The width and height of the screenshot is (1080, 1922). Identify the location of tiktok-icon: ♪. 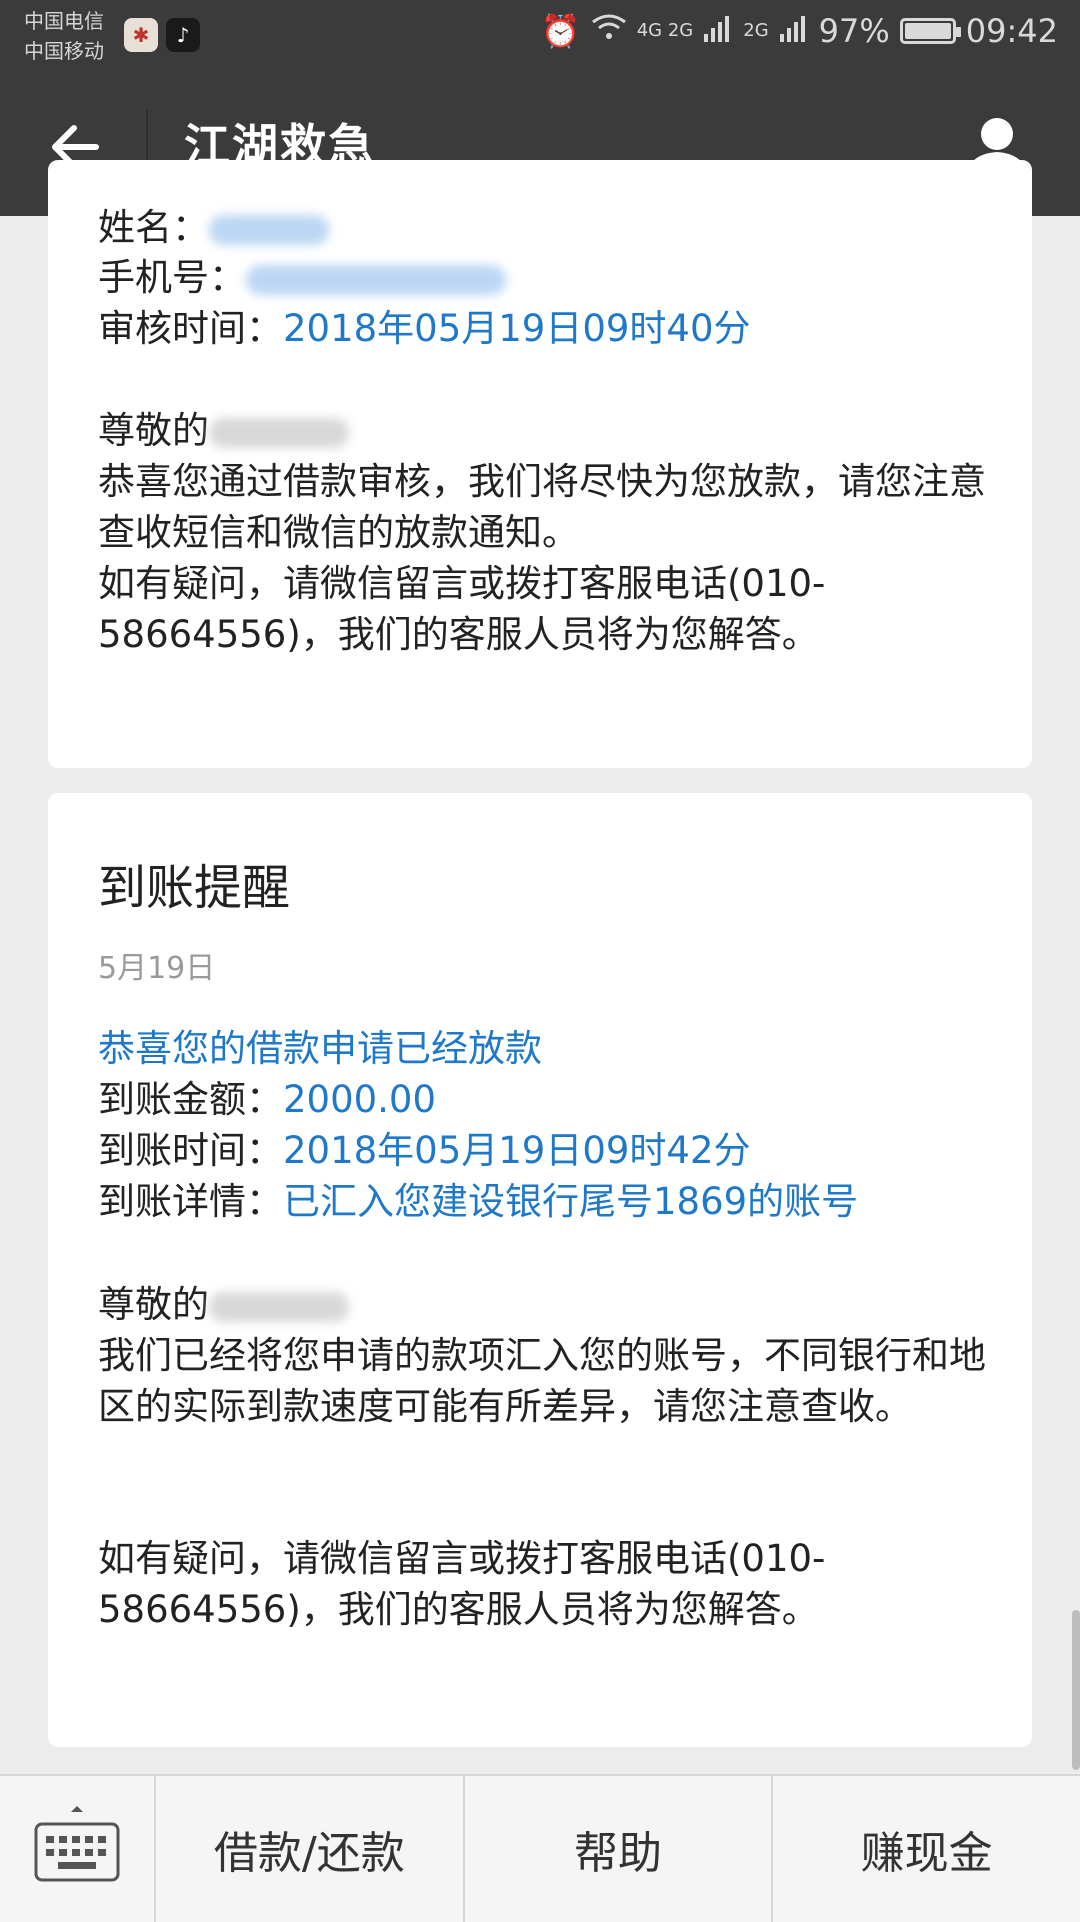
(183, 35).